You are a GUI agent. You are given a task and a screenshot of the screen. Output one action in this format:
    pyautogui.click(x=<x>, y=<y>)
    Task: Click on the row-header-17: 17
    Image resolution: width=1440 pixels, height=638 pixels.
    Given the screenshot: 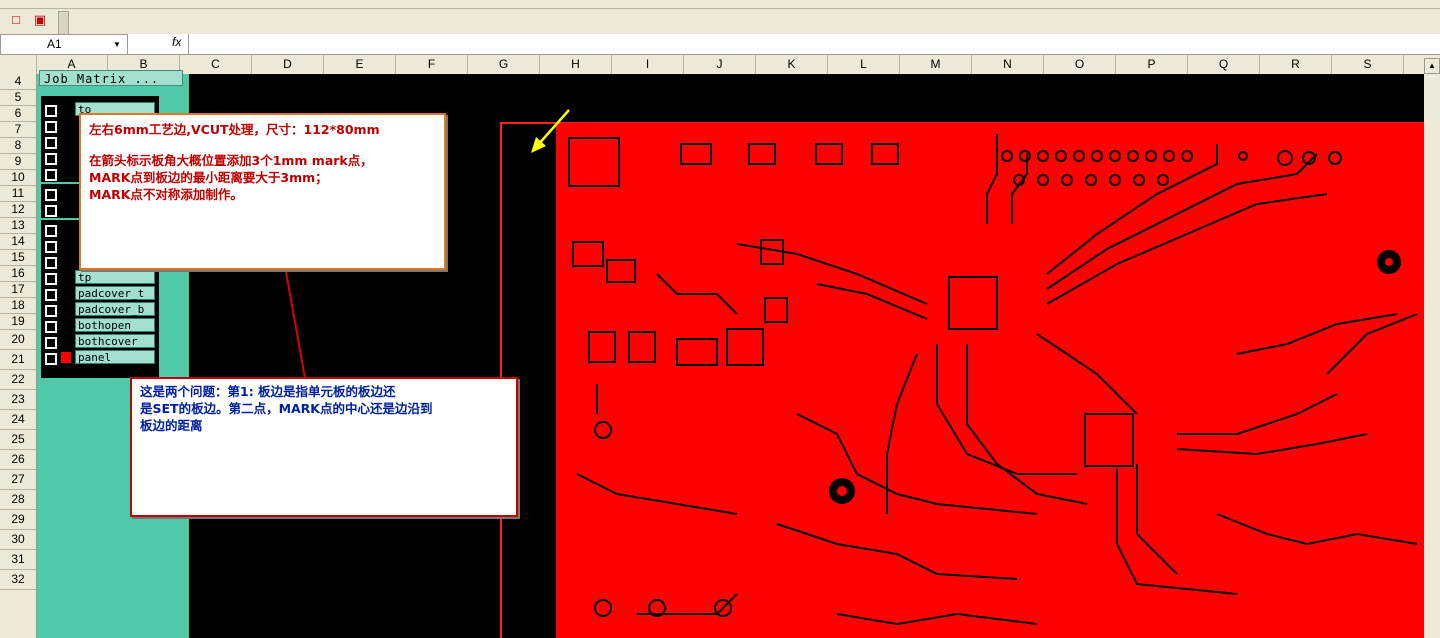 What is the action you would take?
    pyautogui.click(x=18, y=290)
    